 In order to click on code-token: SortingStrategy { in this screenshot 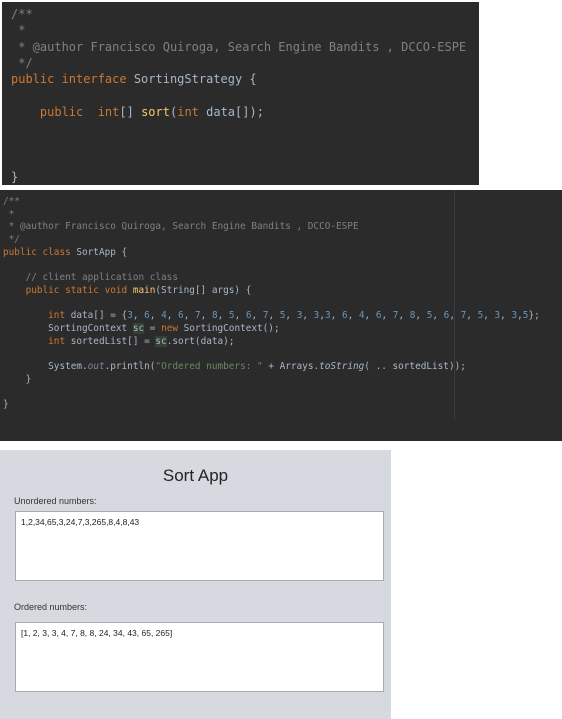, I will do `click(195, 79)`.